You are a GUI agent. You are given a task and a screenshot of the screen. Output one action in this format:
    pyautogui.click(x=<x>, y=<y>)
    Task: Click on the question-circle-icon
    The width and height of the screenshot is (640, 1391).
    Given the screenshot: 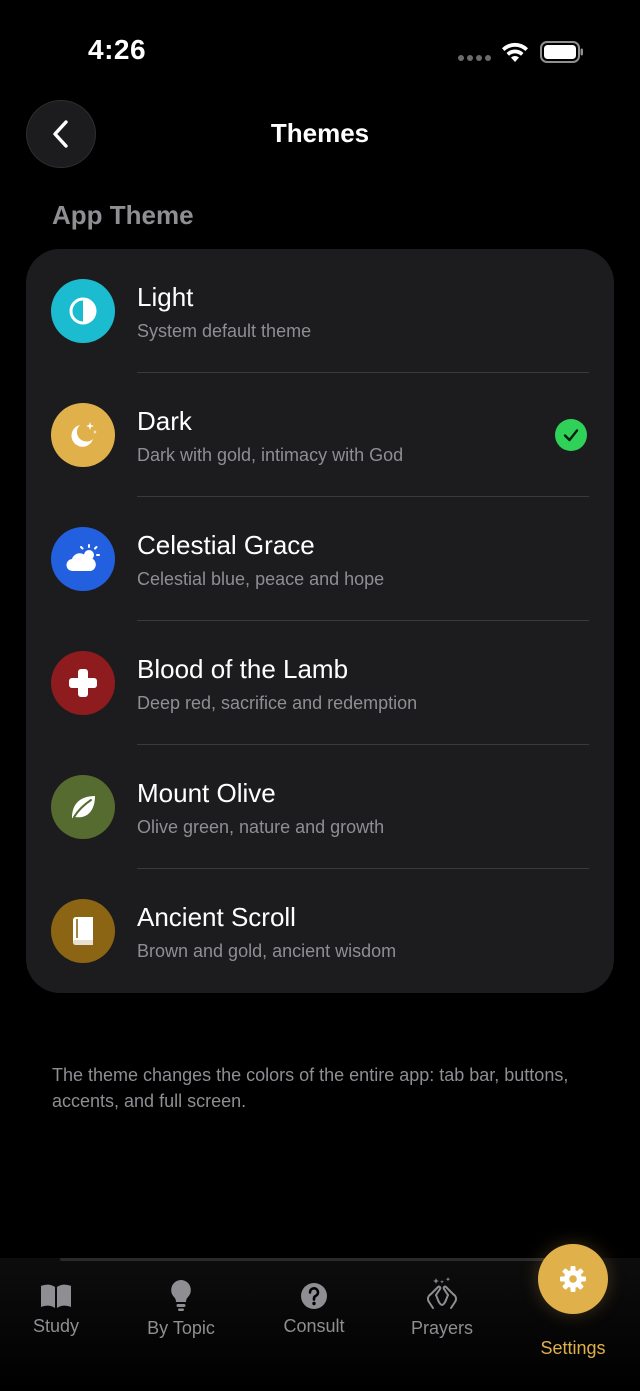 What is the action you would take?
    pyautogui.click(x=314, y=1296)
    